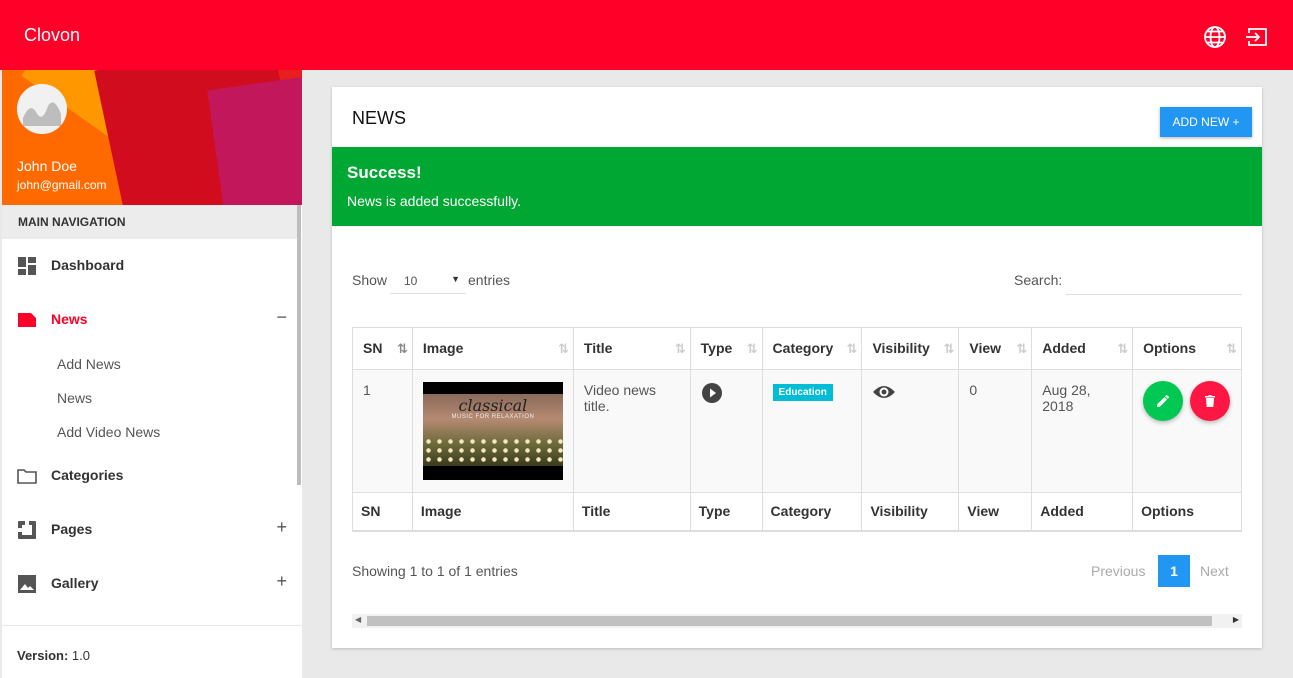 The image size is (1293, 678). I want to click on sidebar-scrollbar, so click(299, 345).